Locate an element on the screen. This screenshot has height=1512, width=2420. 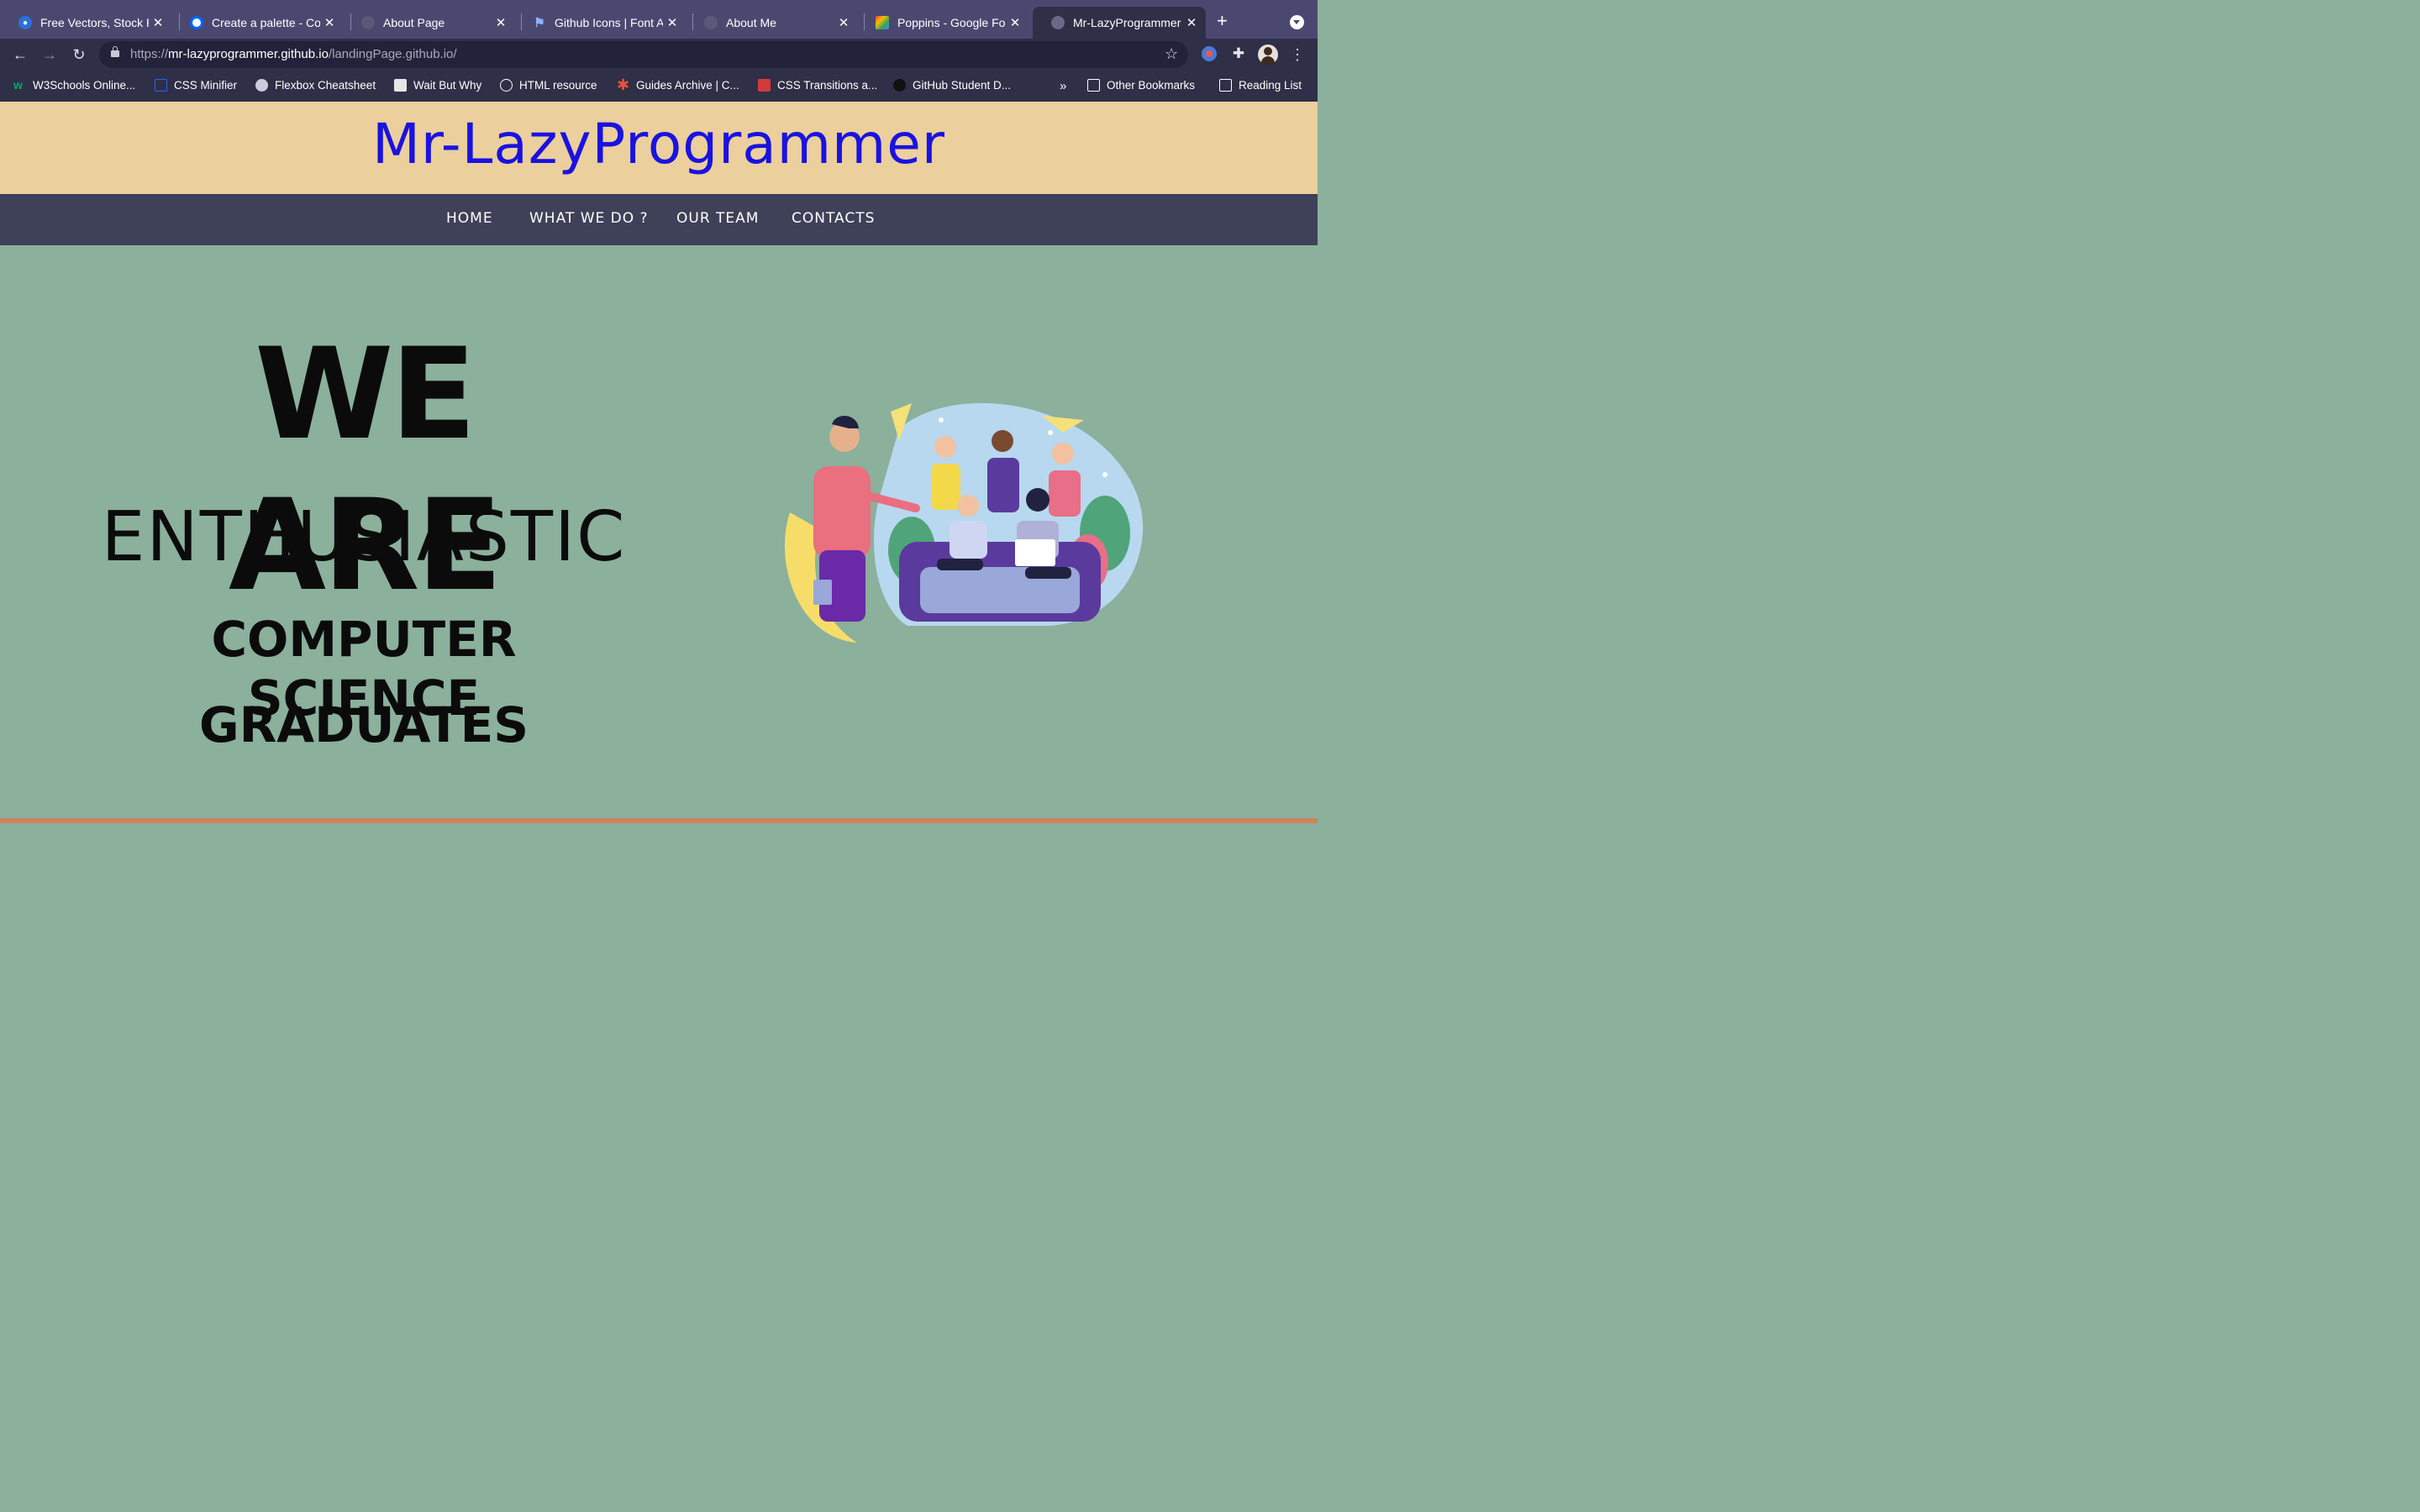
other-bookmarks-folder: Other Bookmarks is located at coordinates (1141, 85).